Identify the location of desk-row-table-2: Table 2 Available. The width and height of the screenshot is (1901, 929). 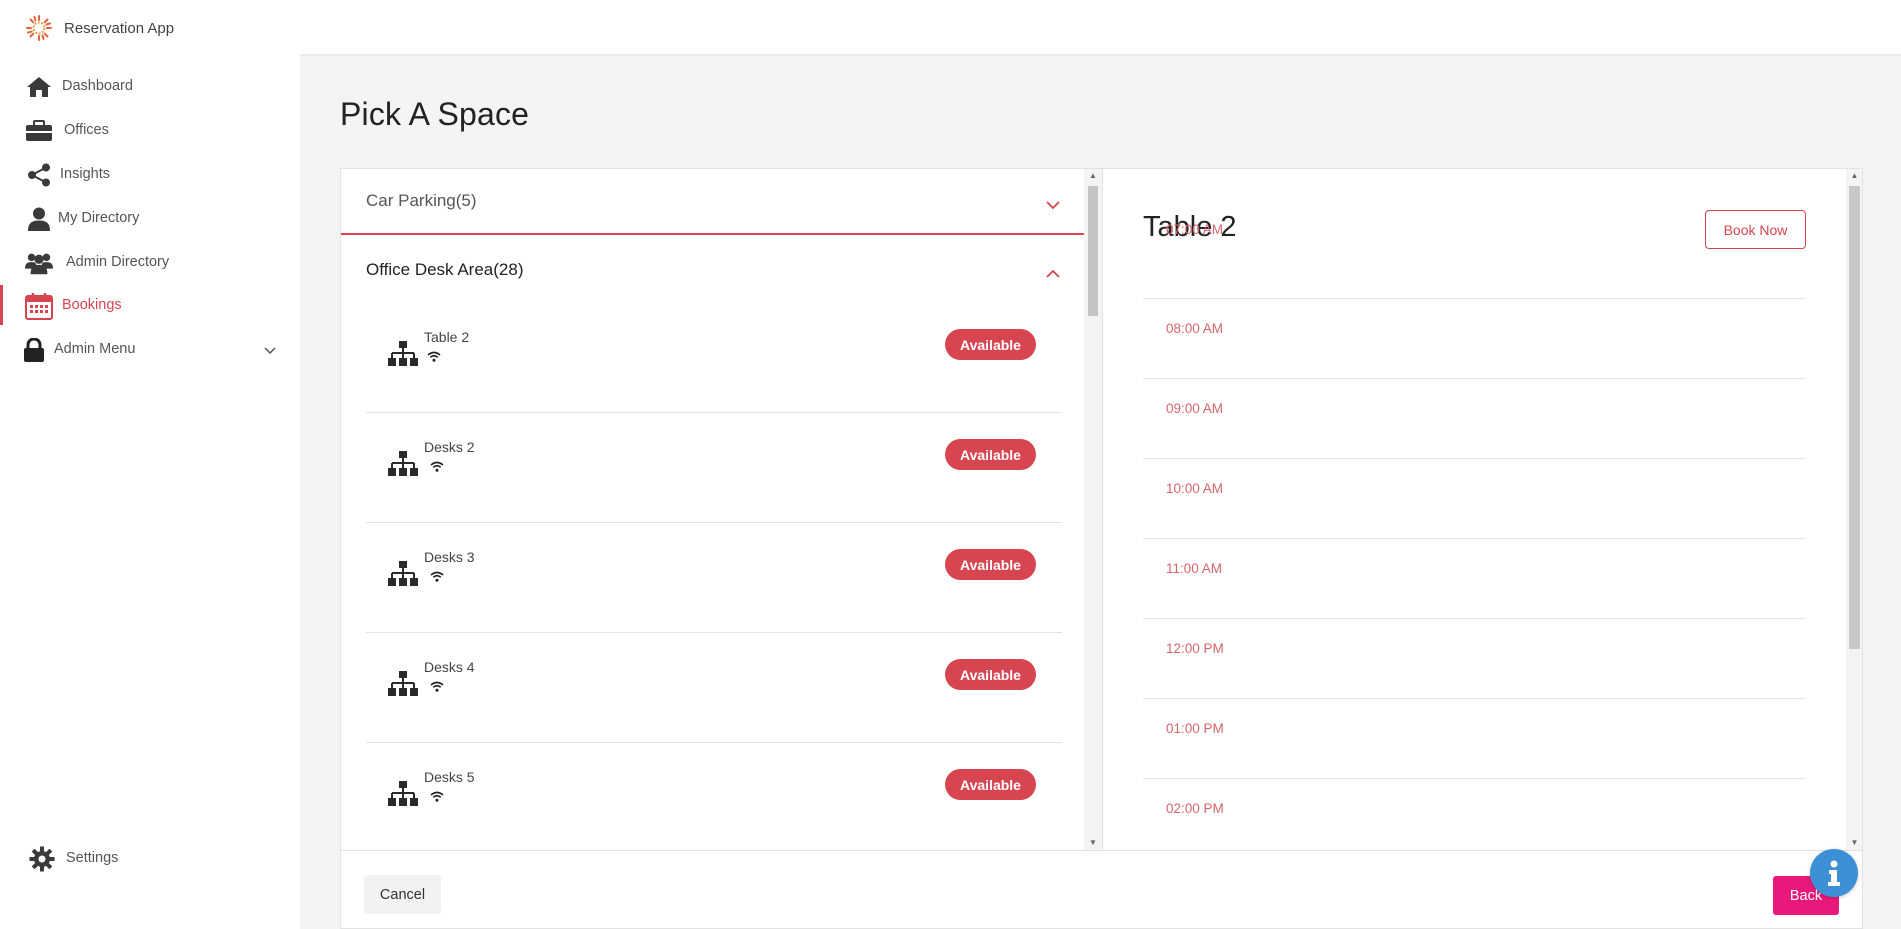
(714, 358).